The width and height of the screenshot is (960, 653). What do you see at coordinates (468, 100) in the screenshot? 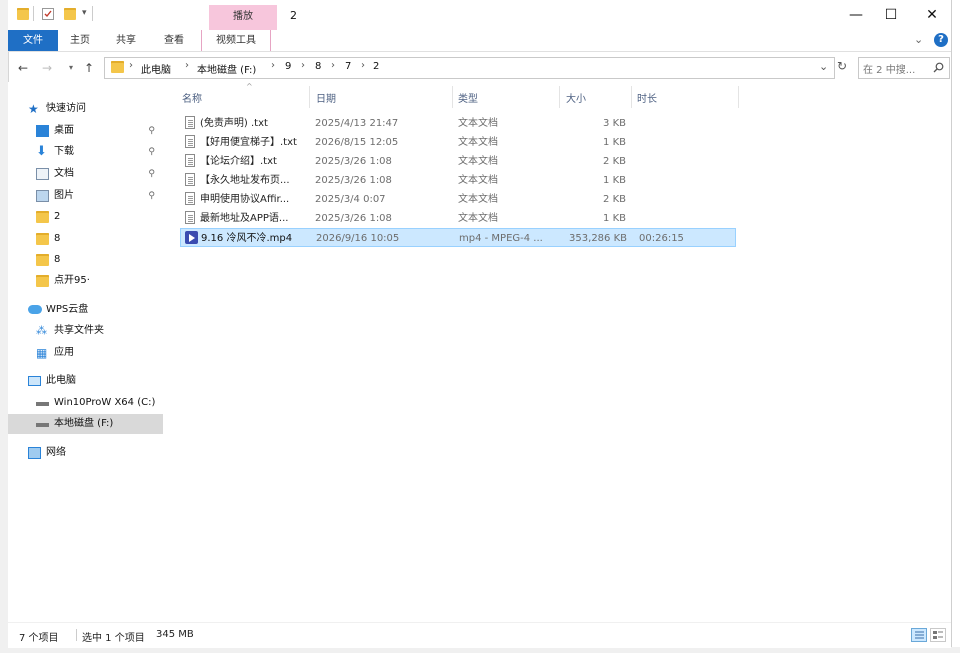
I see `column-header-type: 类型` at bounding box center [468, 100].